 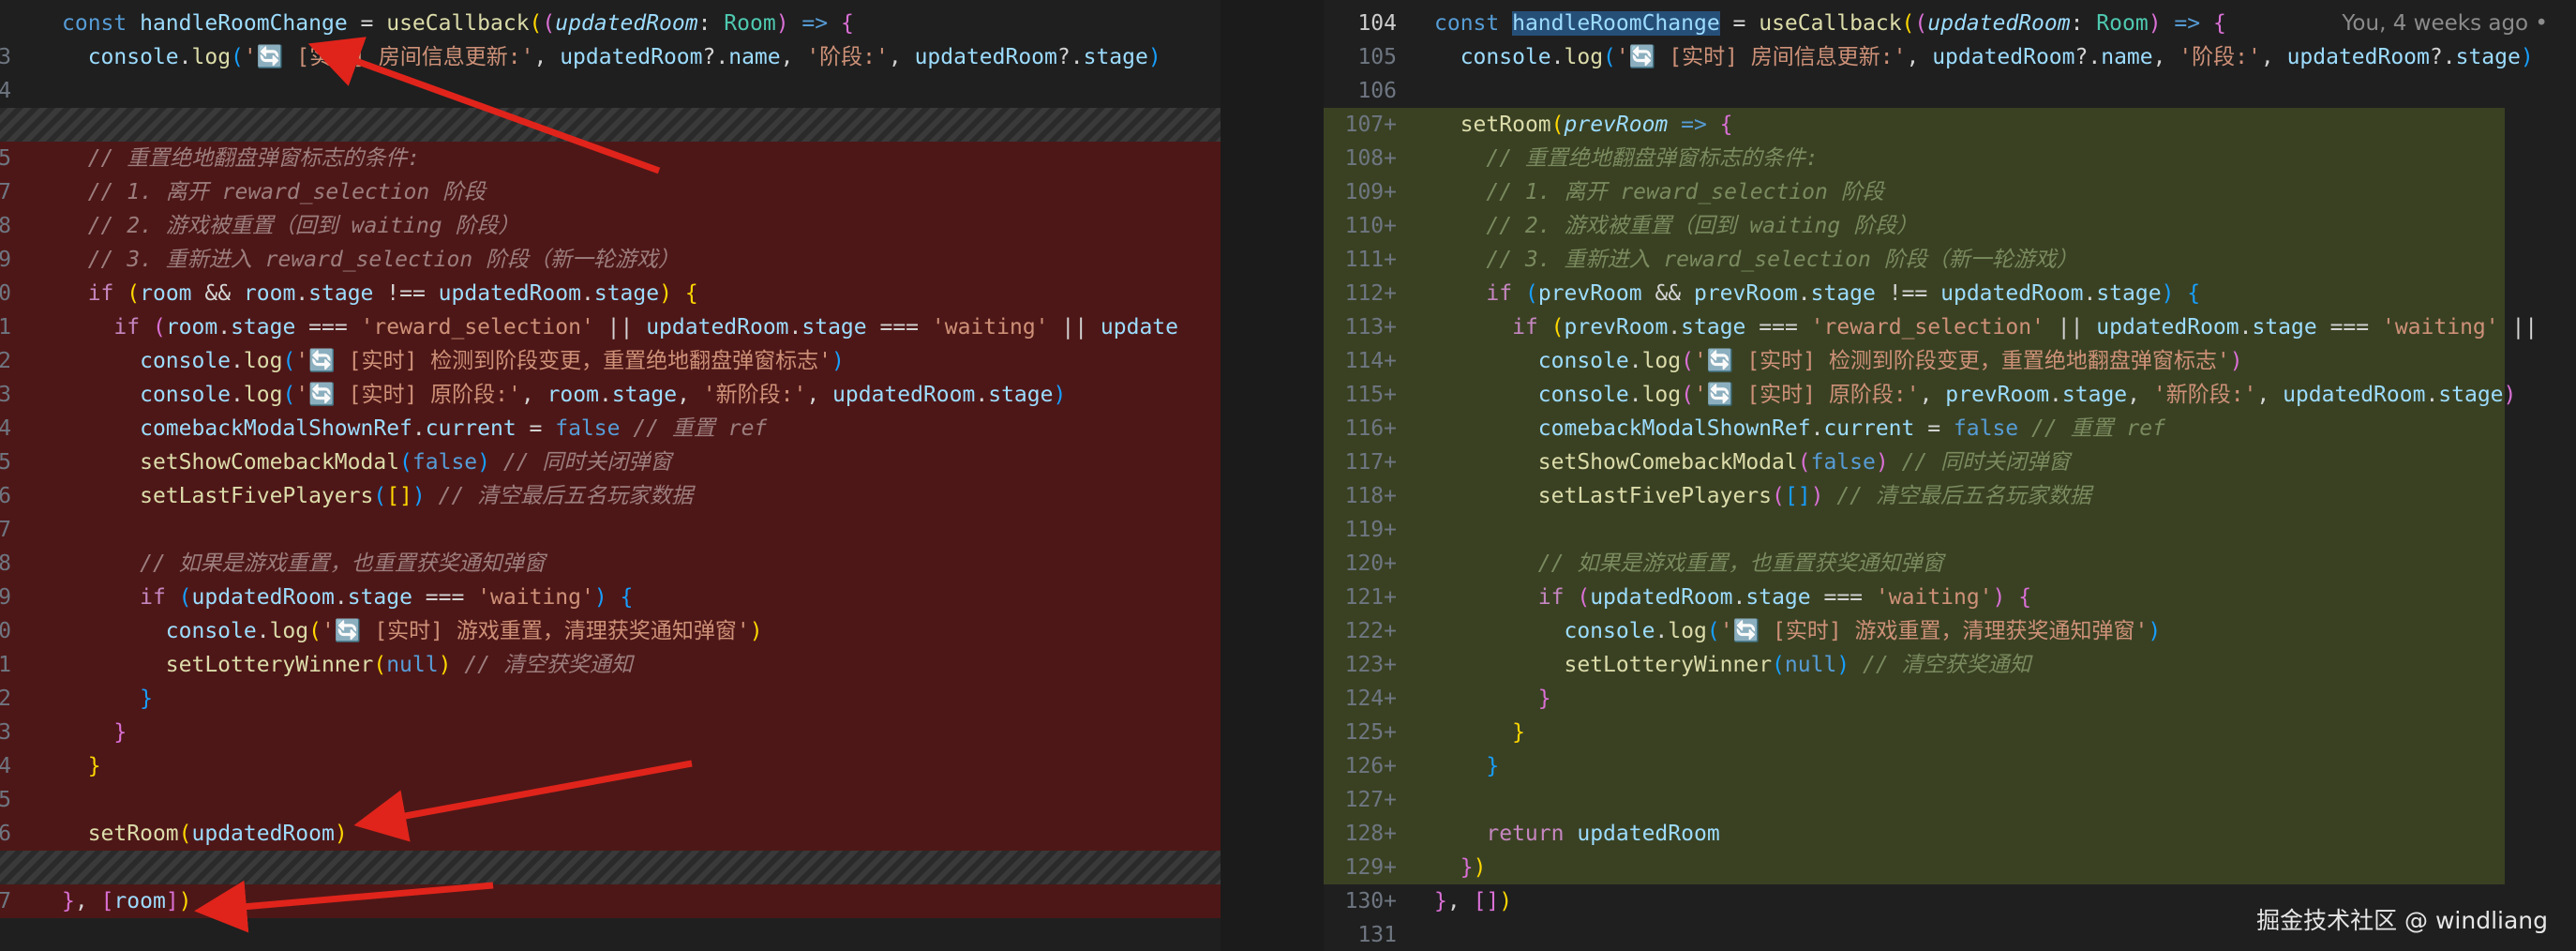 What do you see at coordinates (2445, 23) in the screenshot?
I see `git-blame-annotation: You, 4 weeks ago •` at bounding box center [2445, 23].